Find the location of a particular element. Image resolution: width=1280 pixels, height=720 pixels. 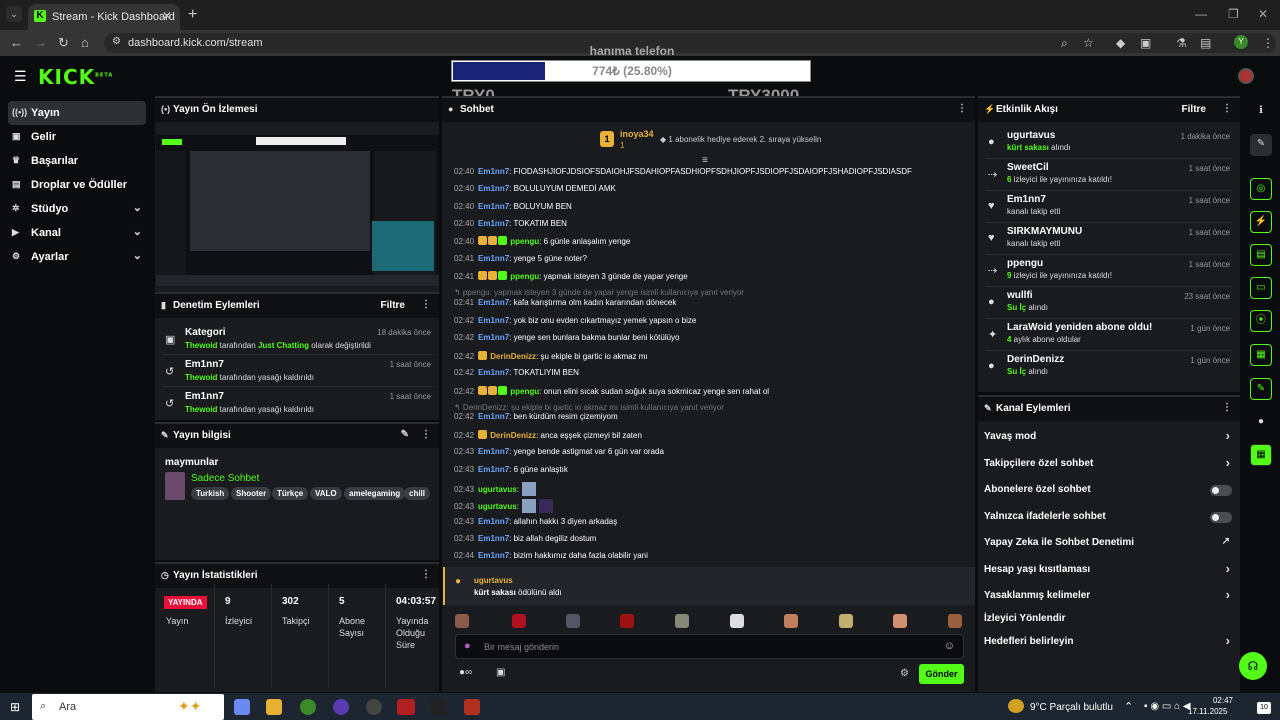

zoom-icon: ⌕ is located at coordinates (1064, 43).